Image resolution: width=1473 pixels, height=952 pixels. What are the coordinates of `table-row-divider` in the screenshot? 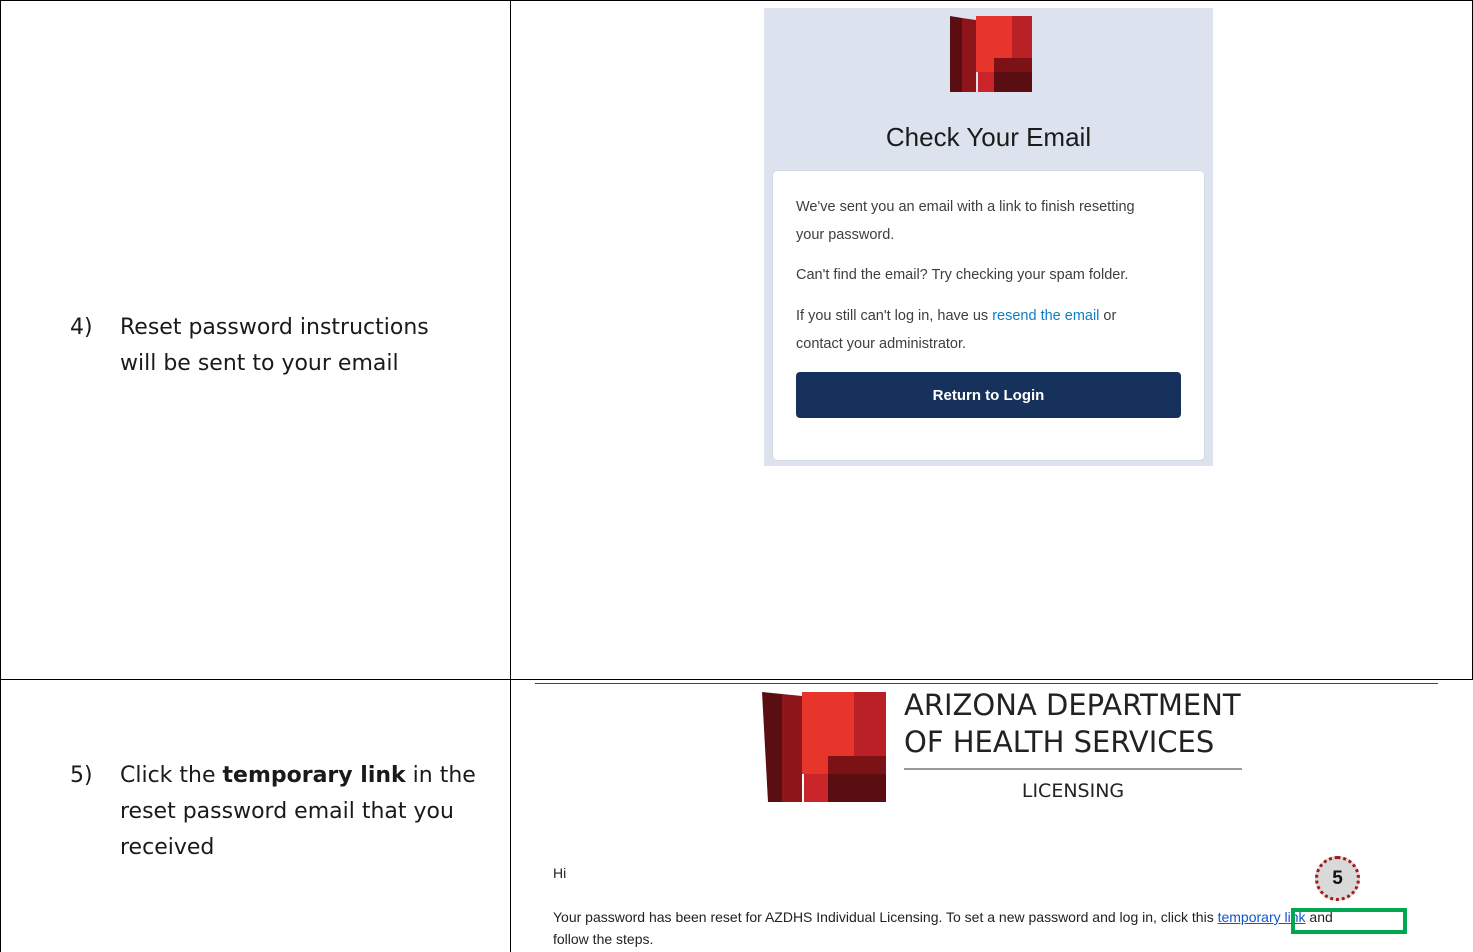 It's located at (736, 679).